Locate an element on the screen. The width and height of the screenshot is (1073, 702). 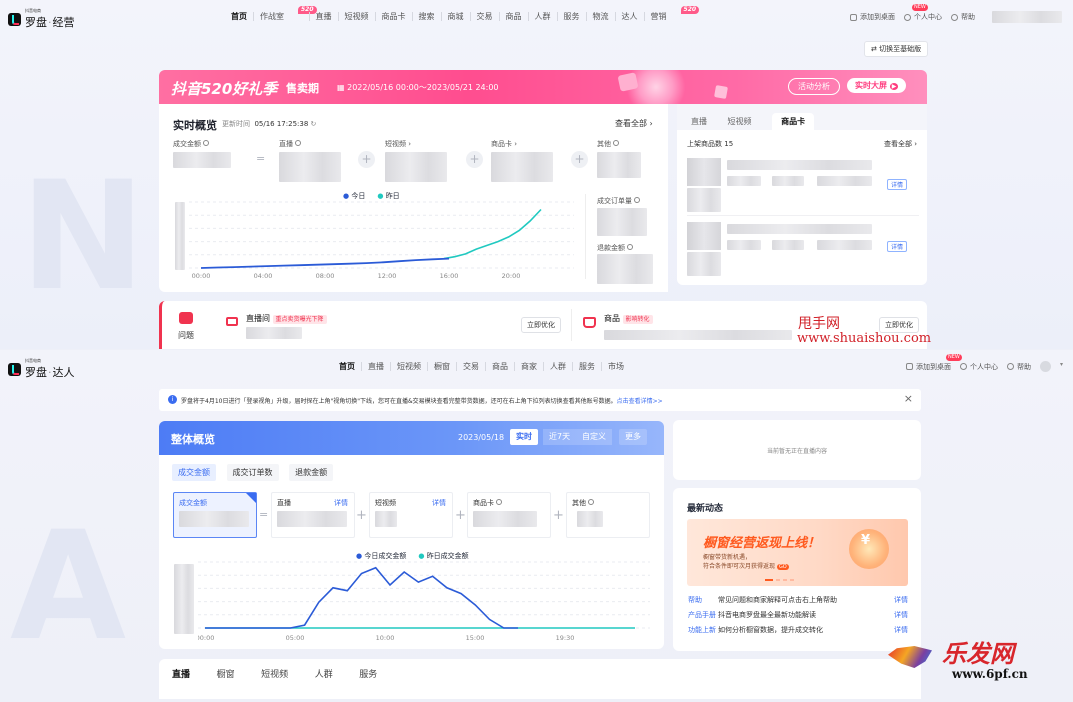
tab-gmv: 成交金额 is located at coordinates (194, 472).